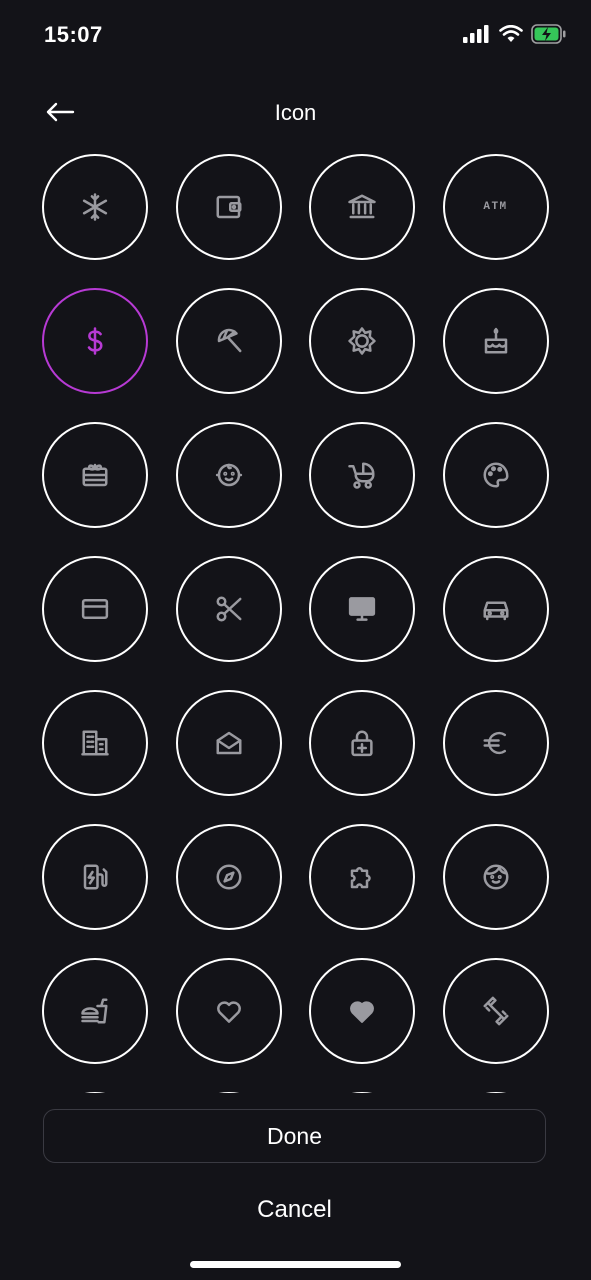 The image size is (591, 1280). Describe the element at coordinates (548, 34) in the screenshot. I see `battery-charging-icon` at that location.